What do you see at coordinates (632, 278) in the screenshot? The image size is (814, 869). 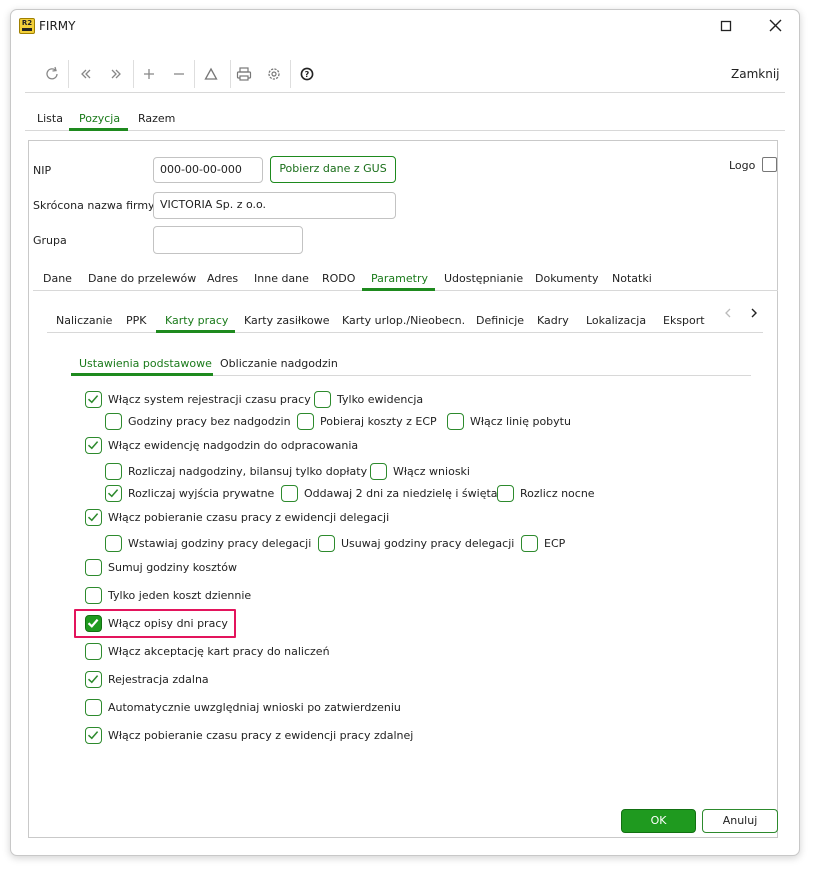 I see `tab-notatki: Notatki` at bounding box center [632, 278].